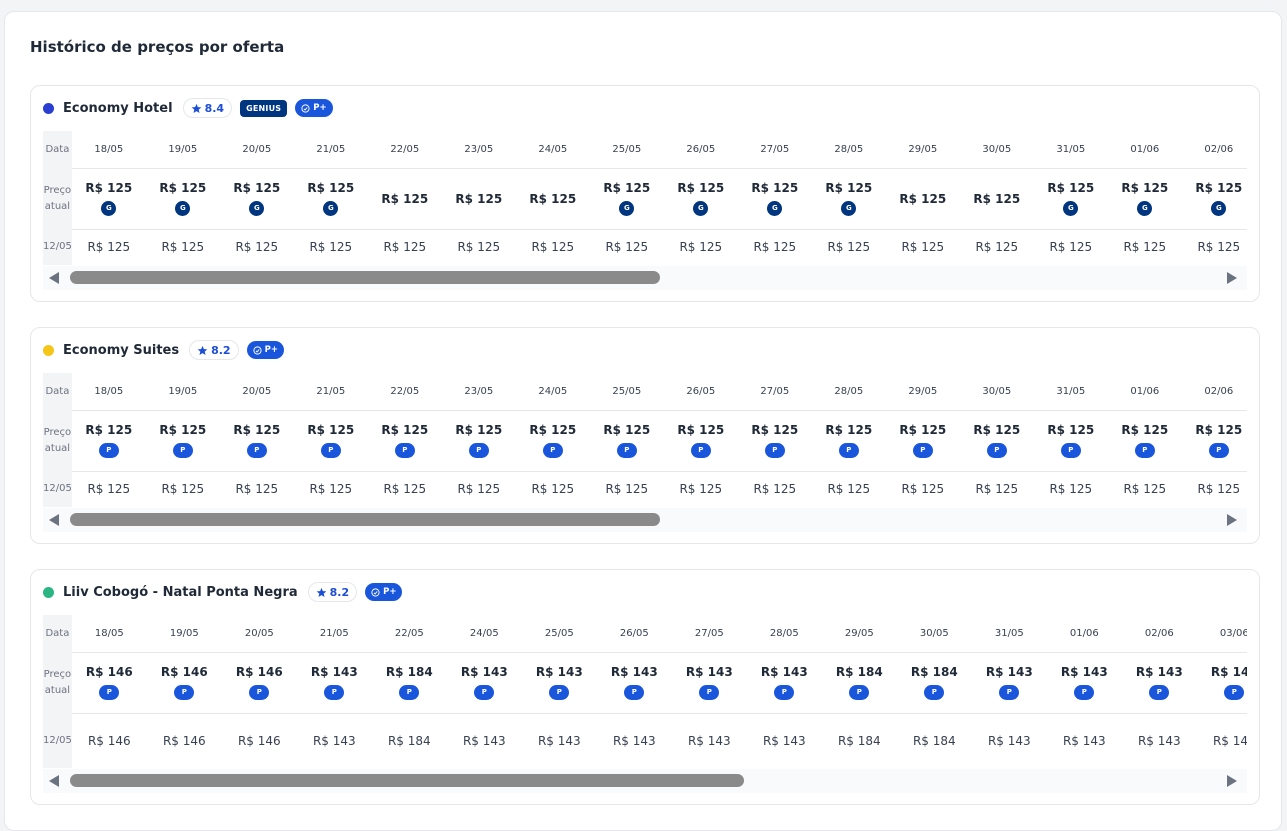  What do you see at coordinates (859, 683) in the screenshot?
I see `current-price-cell: R$ 184 P` at bounding box center [859, 683].